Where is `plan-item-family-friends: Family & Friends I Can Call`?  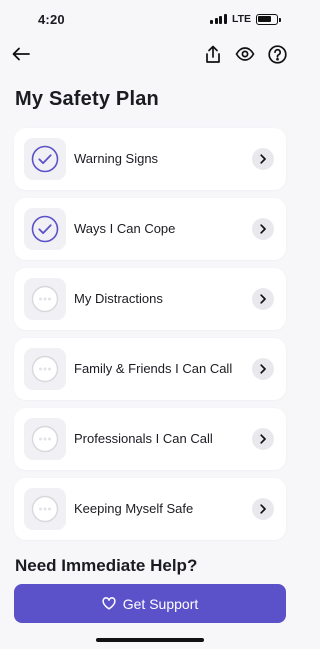
plan-item-family-friends: Family & Friends I Can Call is located at coordinates (150, 369).